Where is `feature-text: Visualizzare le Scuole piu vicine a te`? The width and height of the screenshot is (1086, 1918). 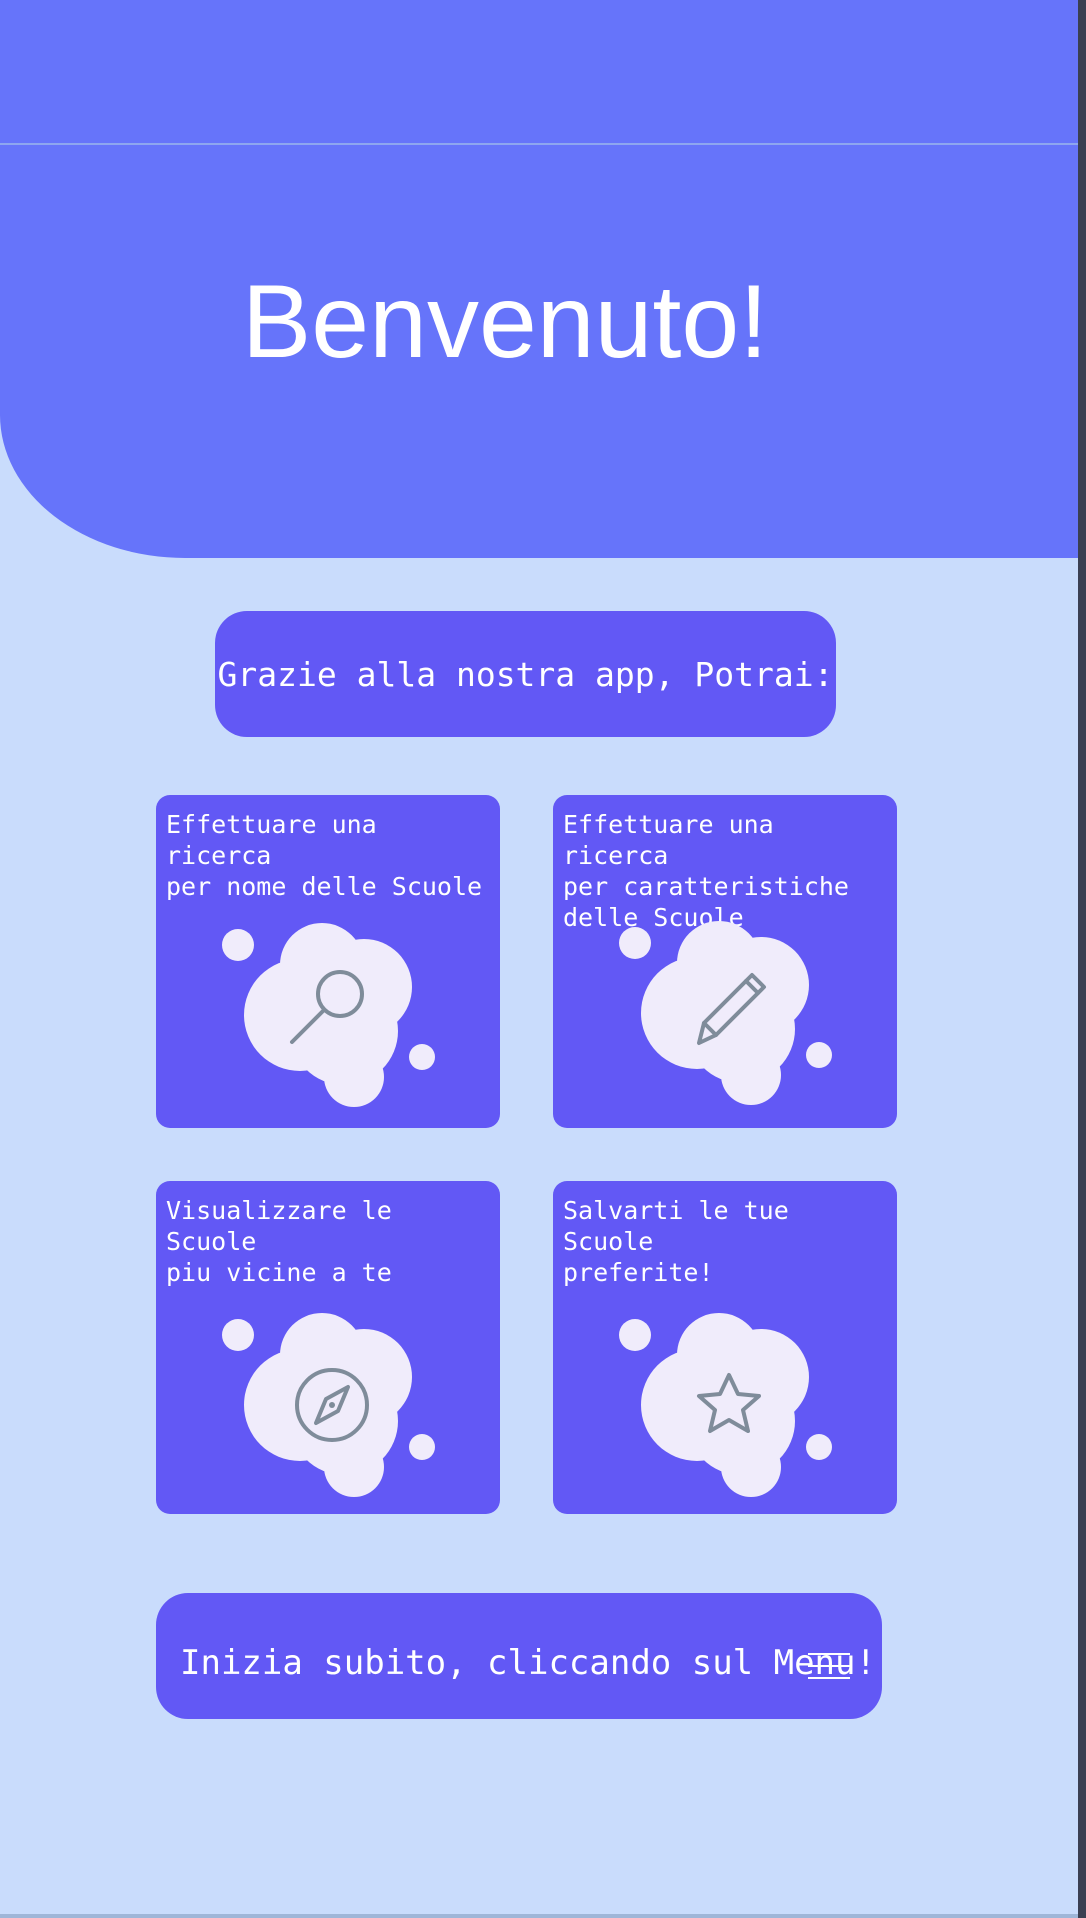 feature-text: Visualizzare le Scuole piu vicine a te is located at coordinates (279, 1241).